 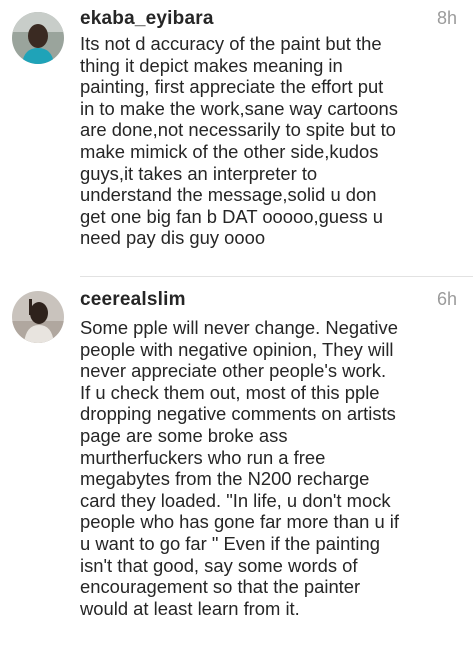 What do you see at coordinates (446, 18) in the screenshot?
I see `comment-timestamp: 8h` at bounding box center [446, 18].